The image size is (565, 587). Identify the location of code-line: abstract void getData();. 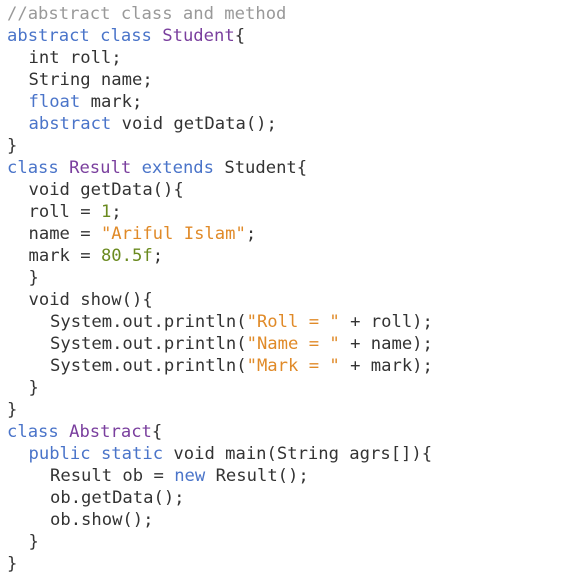
(286, 124).